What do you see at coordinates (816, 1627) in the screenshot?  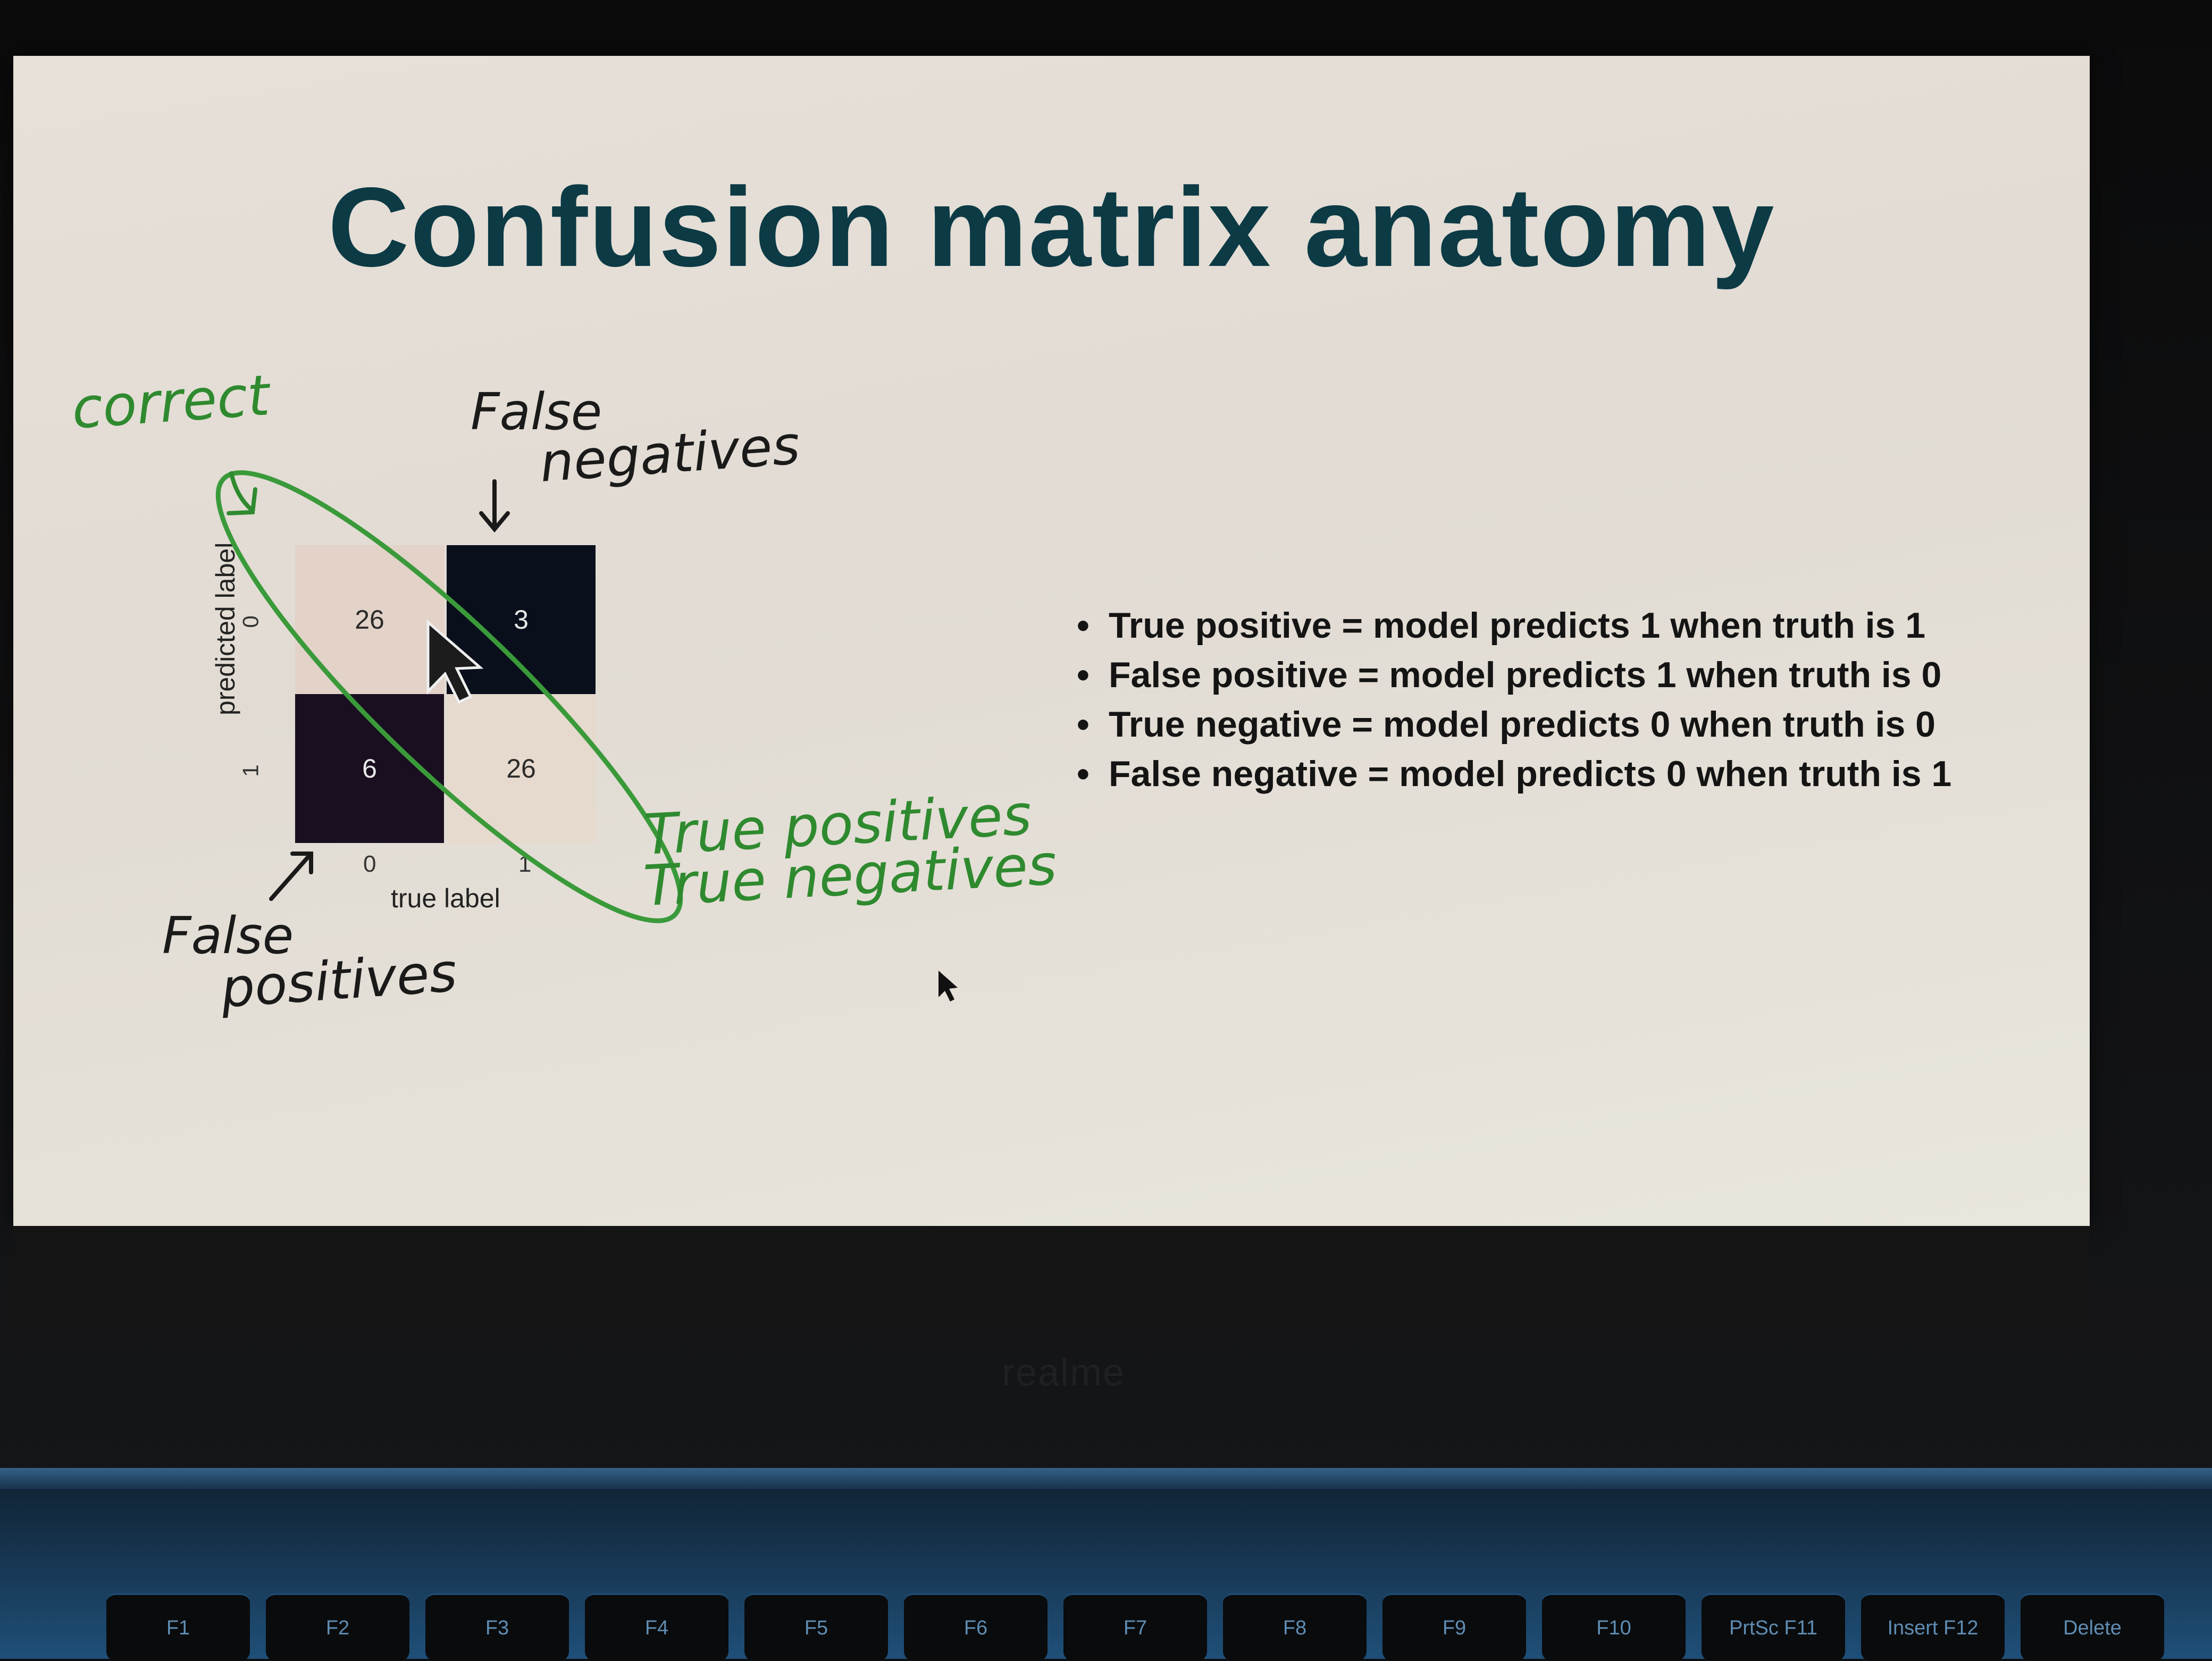 I see `key-f5: F5` at bounding box center [816, 1627].